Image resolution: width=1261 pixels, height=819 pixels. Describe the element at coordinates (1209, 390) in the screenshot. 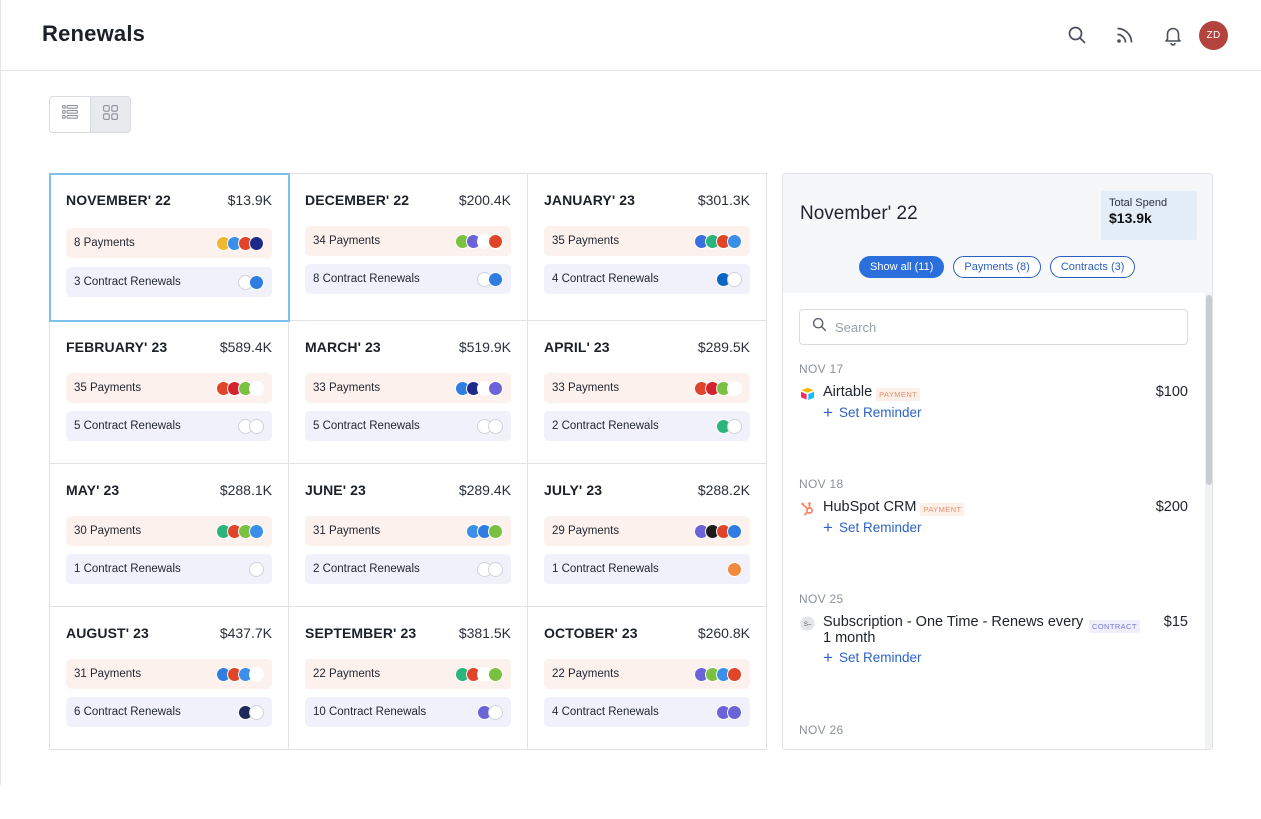

I see `scrollbar-thumb` at that location.